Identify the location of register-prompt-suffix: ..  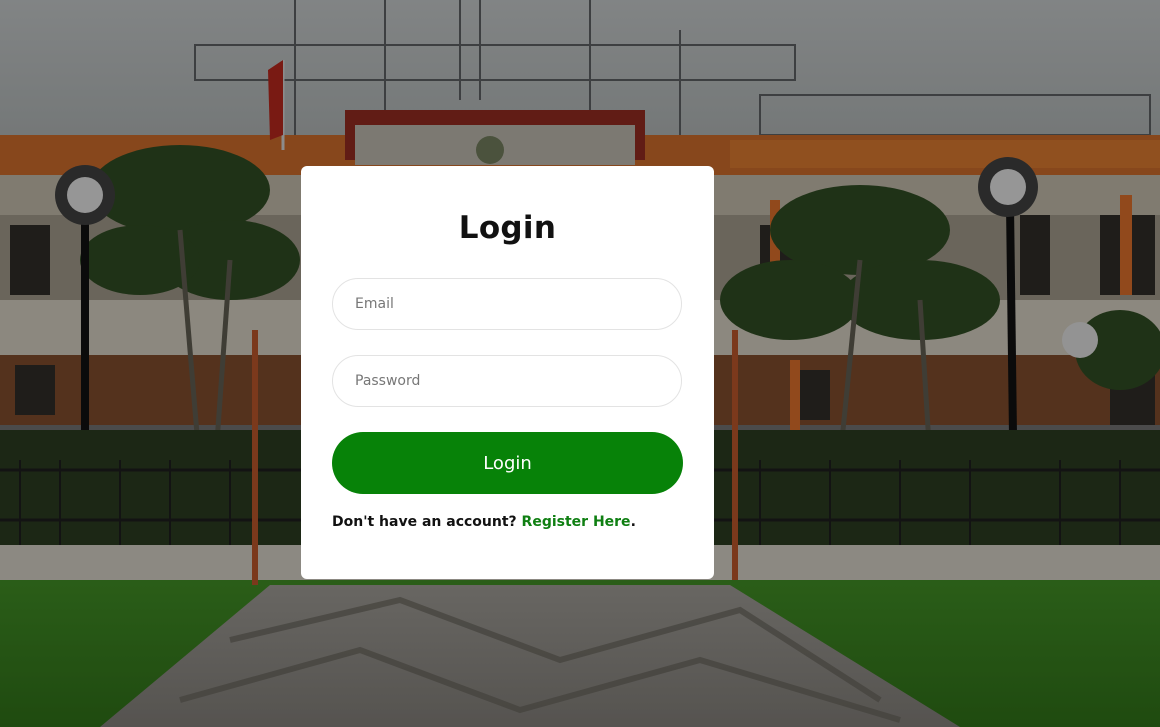
(633, 522).